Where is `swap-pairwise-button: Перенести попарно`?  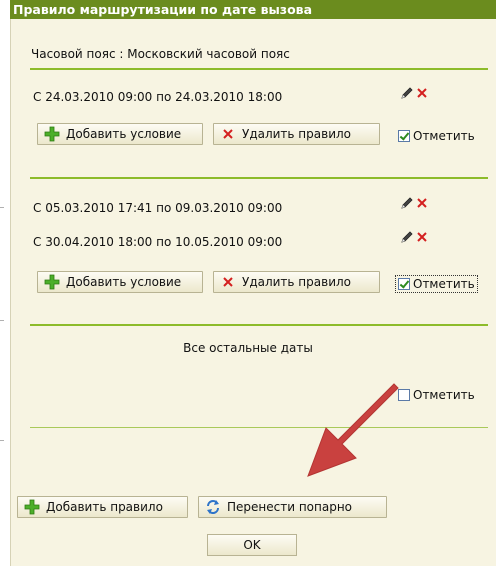
swap-pairwise-button: Перенести попарно is located at coordinates (292, 507).